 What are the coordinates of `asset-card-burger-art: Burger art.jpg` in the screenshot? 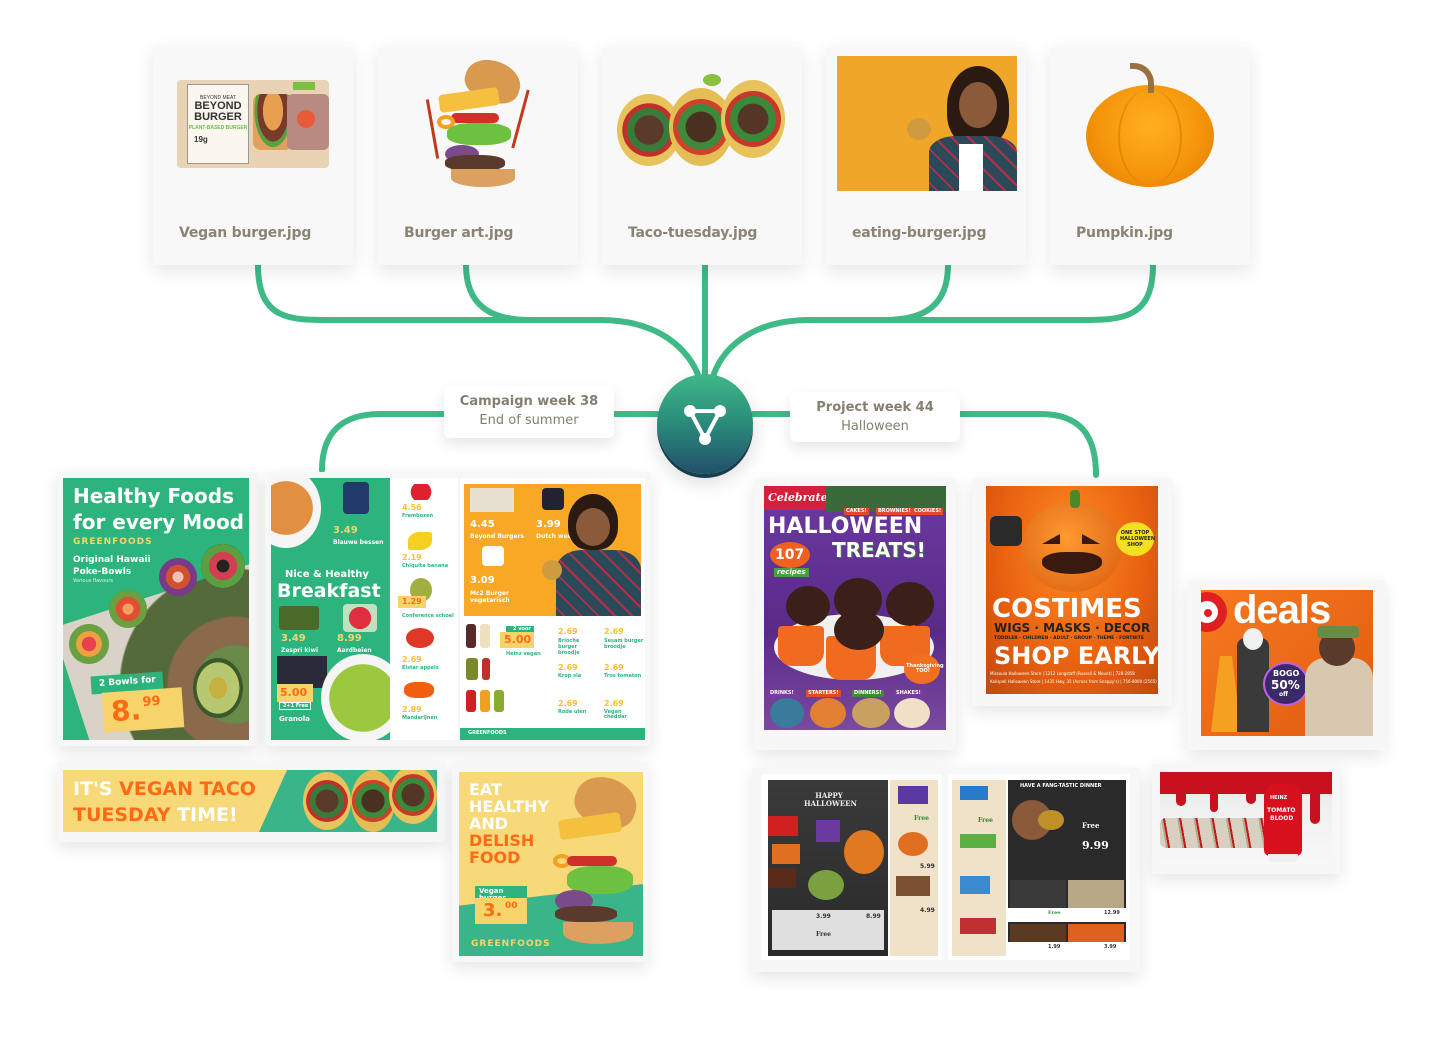 It's located at (478, 156).